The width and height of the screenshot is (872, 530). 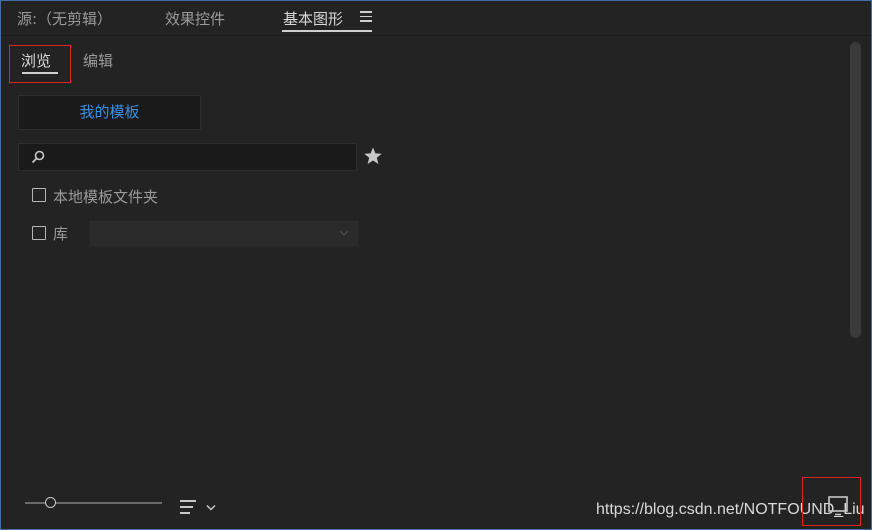 What do you see at coordinates (373, 156) in the screenshot?
I see `star-icon` at bounding box center [373, 156].